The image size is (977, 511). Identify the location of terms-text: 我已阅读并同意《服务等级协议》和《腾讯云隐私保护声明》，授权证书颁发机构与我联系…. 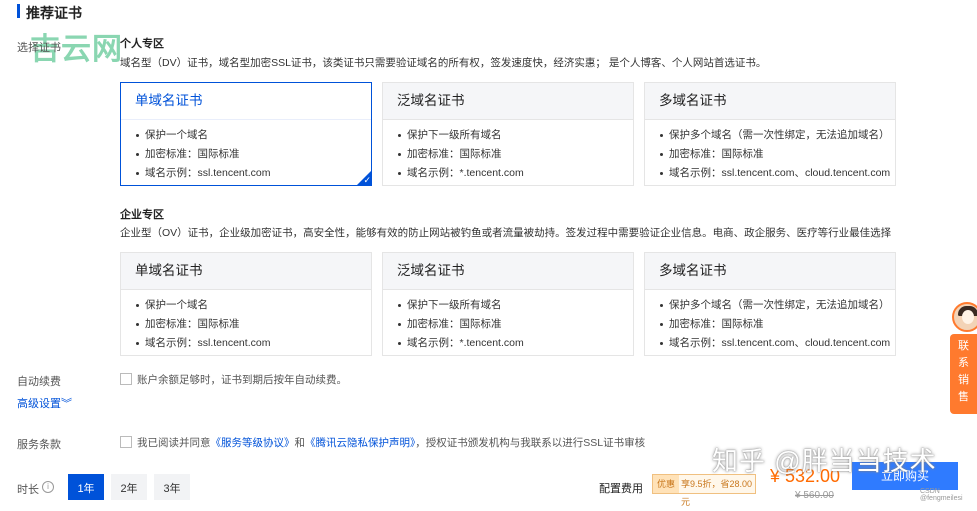
(391, 442).